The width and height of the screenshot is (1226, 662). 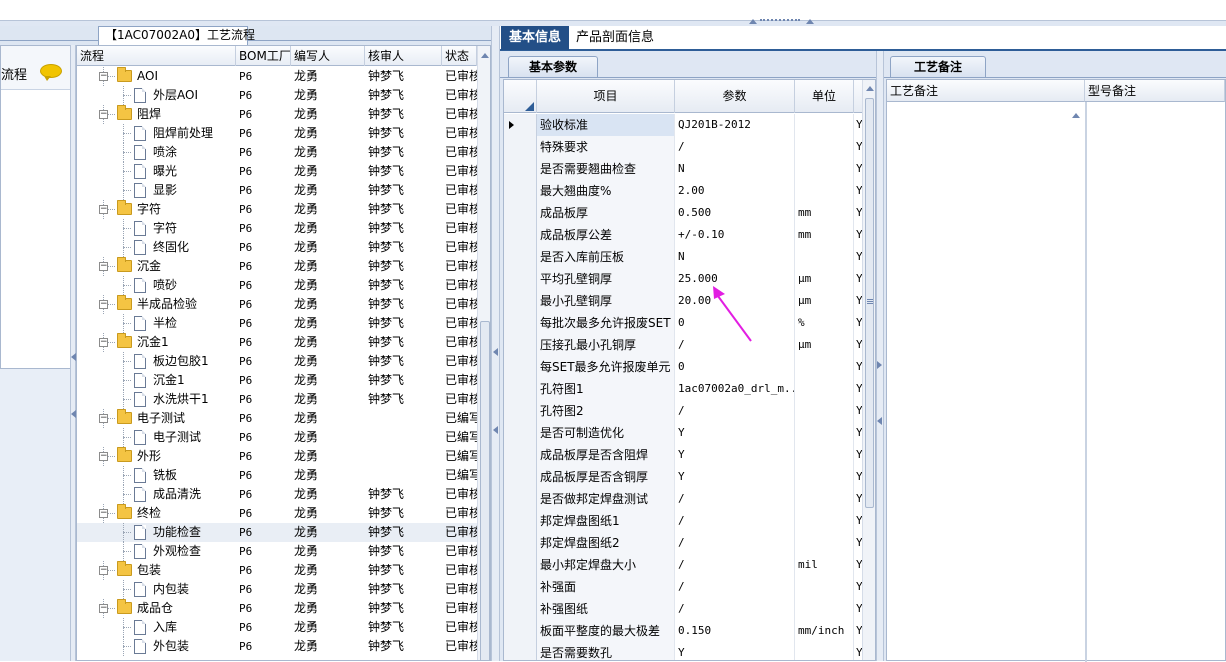 What do you see at coordinates (986, 91) in the screenshot?
I see `col-header-process-note: 工艺备注` at bounding box center [986, 91].